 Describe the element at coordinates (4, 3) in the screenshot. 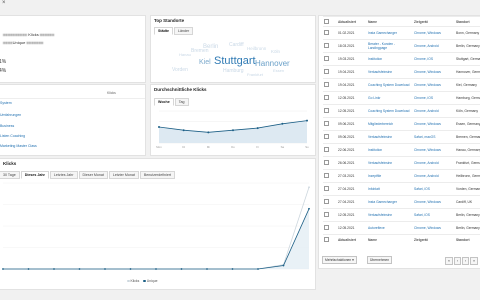

I see `close-icon: ×` at that location.